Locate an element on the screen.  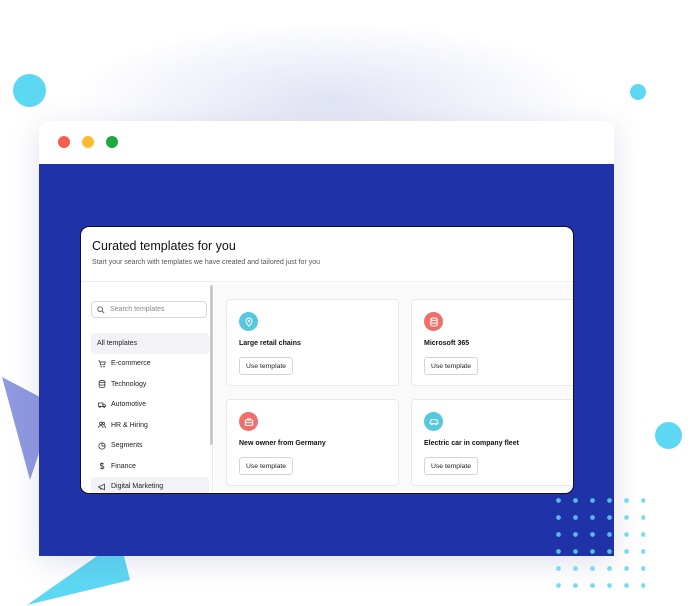
close-dot is located at coordinates (64, 142).